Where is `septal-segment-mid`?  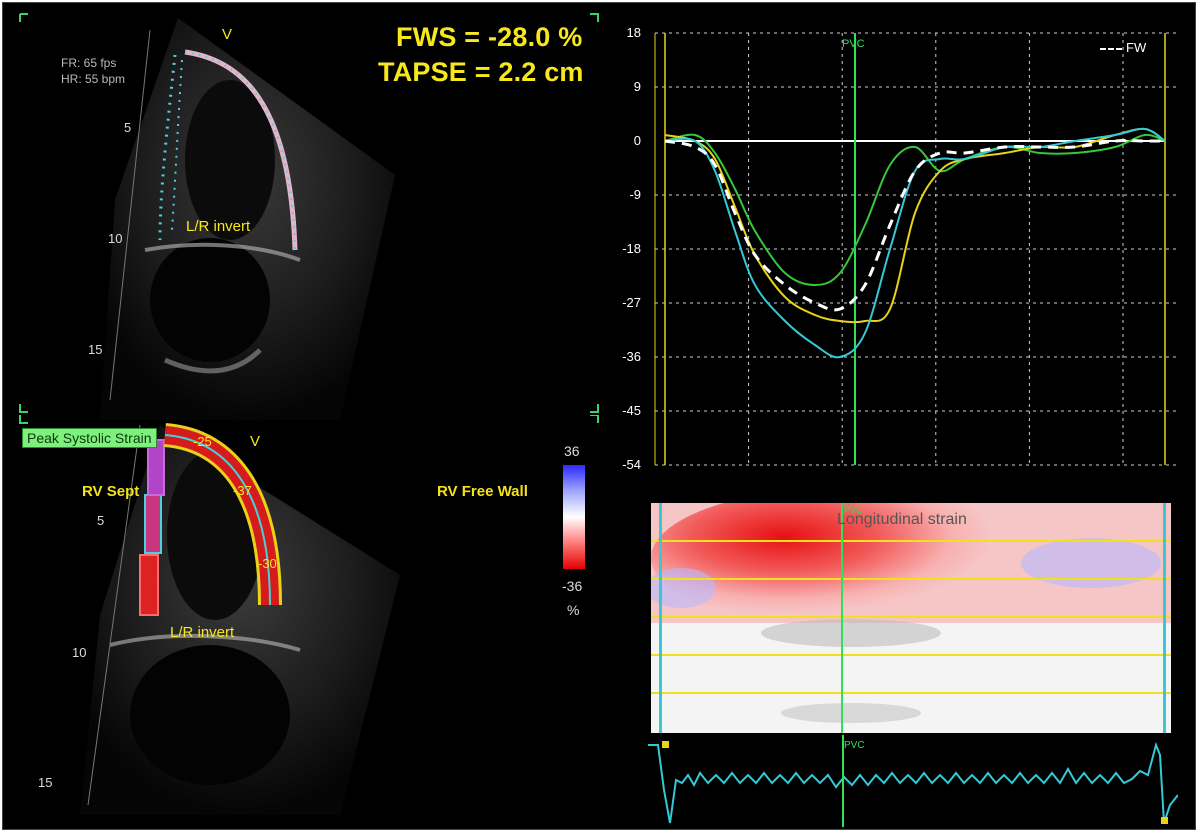
septal-segment-mid is located at coordinates (153, 524).